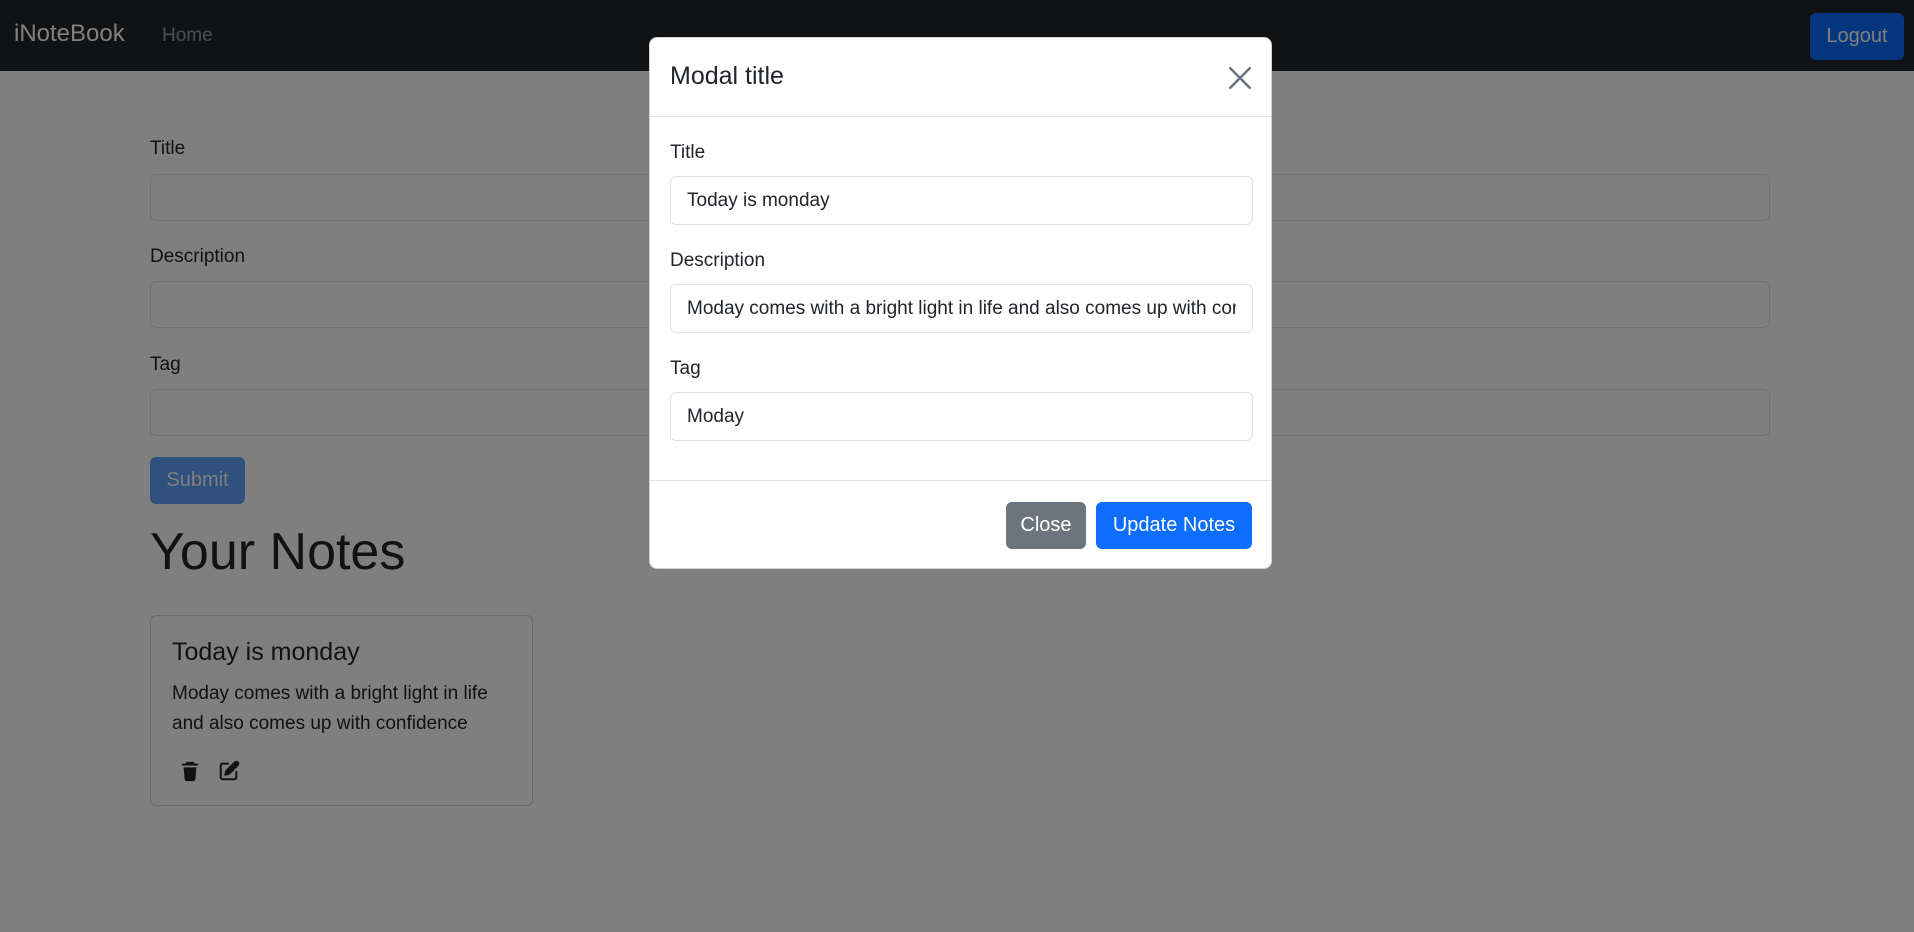 The height and width of the screenshot is (932, 1914). What do you see at coordinates (961, 200) in the screenshot?
I see `modal-title-input` at bounding box center [961, 200].